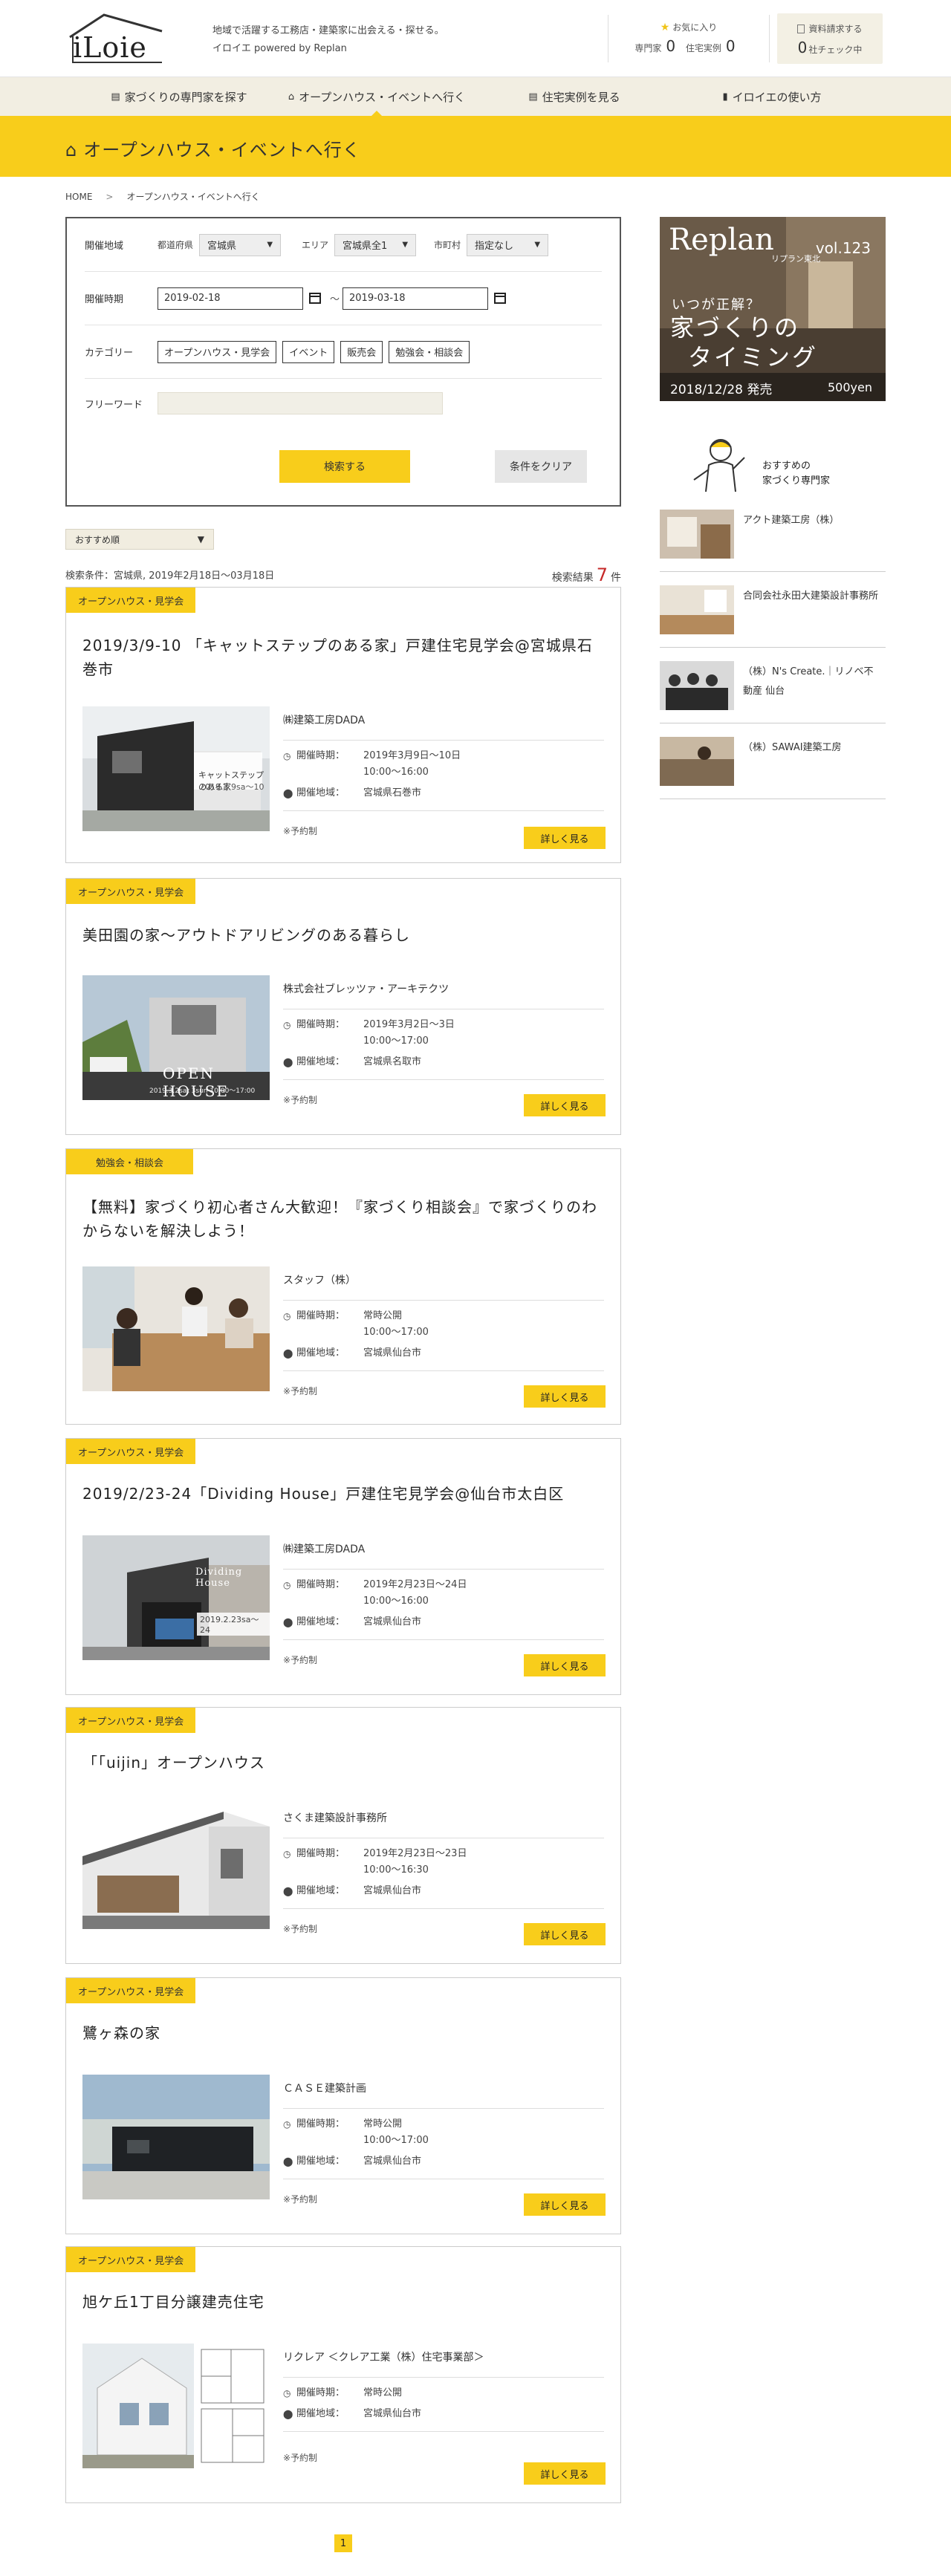 The width and height of the screenshot is (951, 2576). I want to click on event-title: 鷺ヶ森の家, so click(342, 2033).